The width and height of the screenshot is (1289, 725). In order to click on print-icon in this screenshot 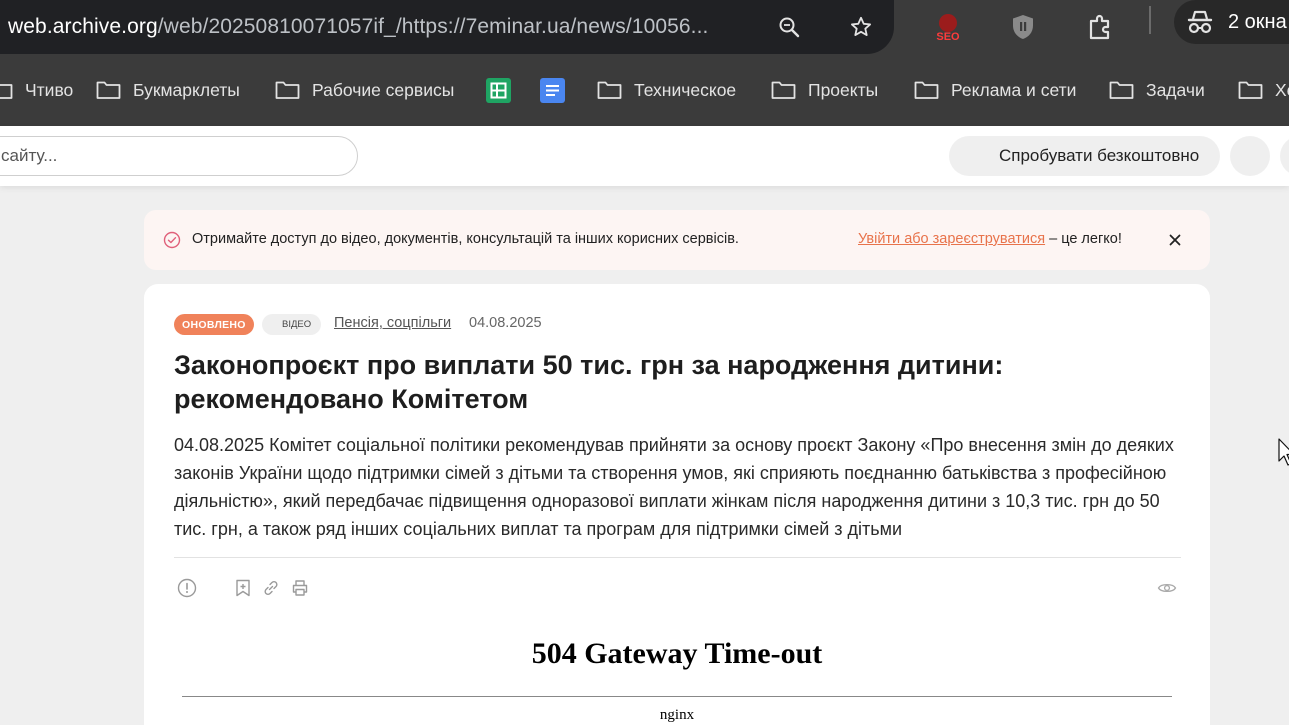, I will do `click(300, 588)`.